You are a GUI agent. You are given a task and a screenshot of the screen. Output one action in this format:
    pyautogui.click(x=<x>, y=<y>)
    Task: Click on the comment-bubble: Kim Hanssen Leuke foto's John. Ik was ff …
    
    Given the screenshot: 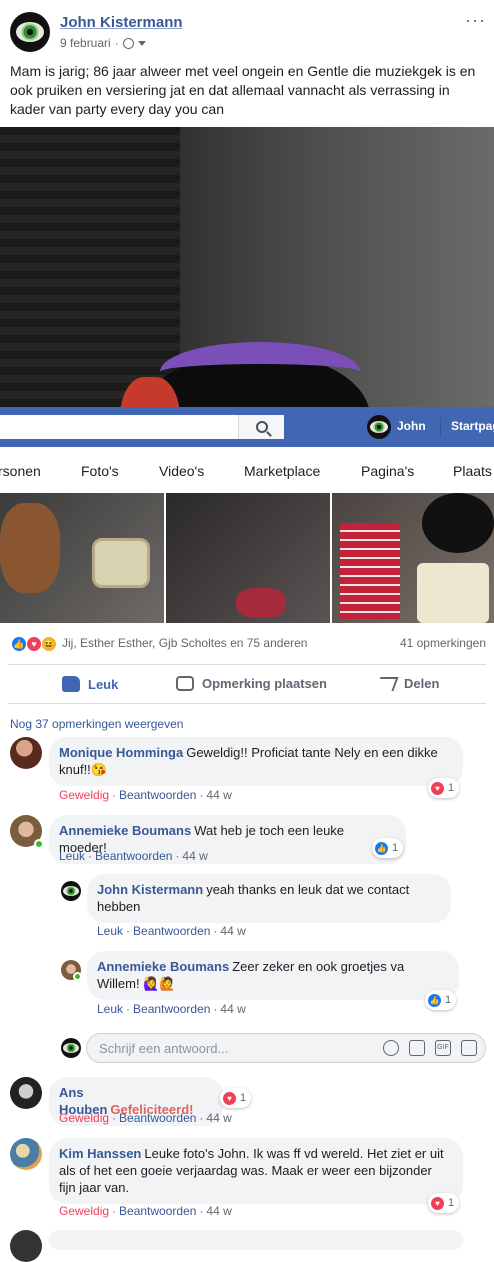 What is the action you would take?
    pyautogui.click(x=256, y=1171)
    